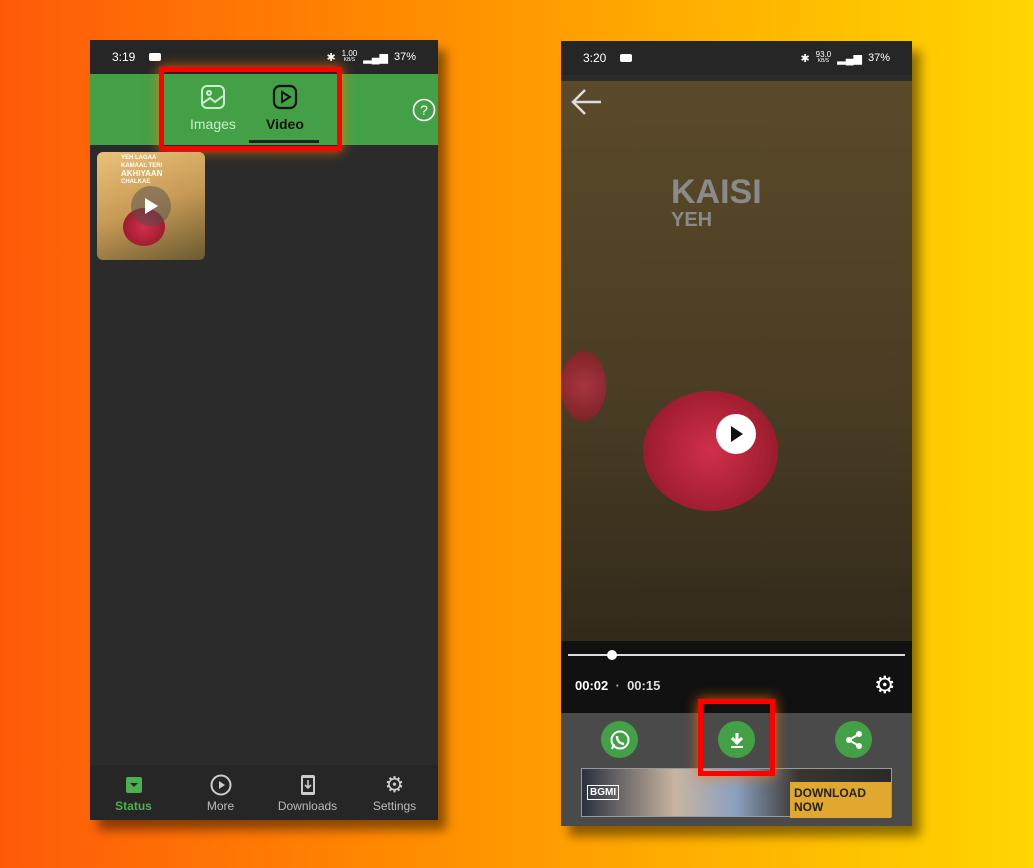 The image size is (1033, 868). I want to click on whatsapp-icon, so click(619, 739).